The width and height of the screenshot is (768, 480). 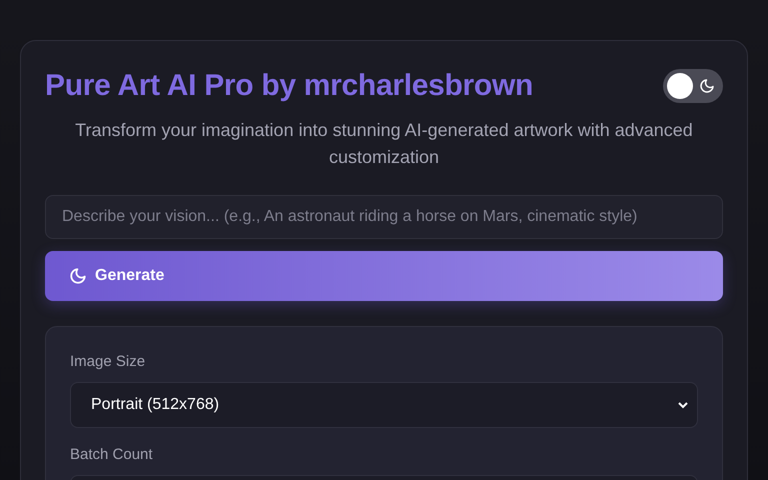 What do you see at coordinates (384, 217) in the screenshot?
I see `prompt-field: Describe your vision... (e.g., An astronaut riding a horse on Mars, cinematic style)` at bounding box center [384, 217].